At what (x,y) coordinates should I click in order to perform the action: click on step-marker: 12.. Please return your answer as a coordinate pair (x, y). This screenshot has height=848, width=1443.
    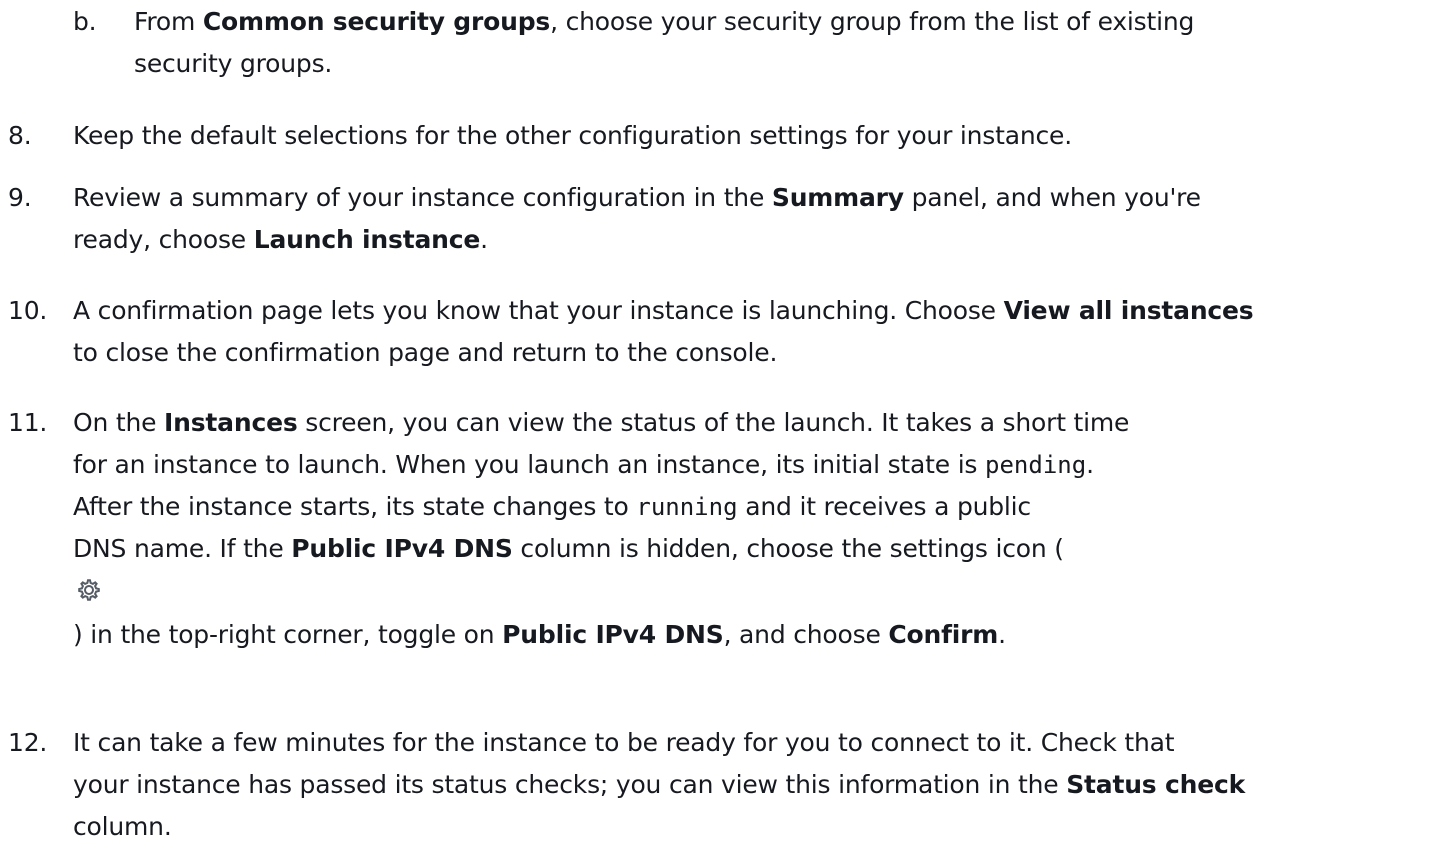
    Looking at the image, I should click on (28, 742).